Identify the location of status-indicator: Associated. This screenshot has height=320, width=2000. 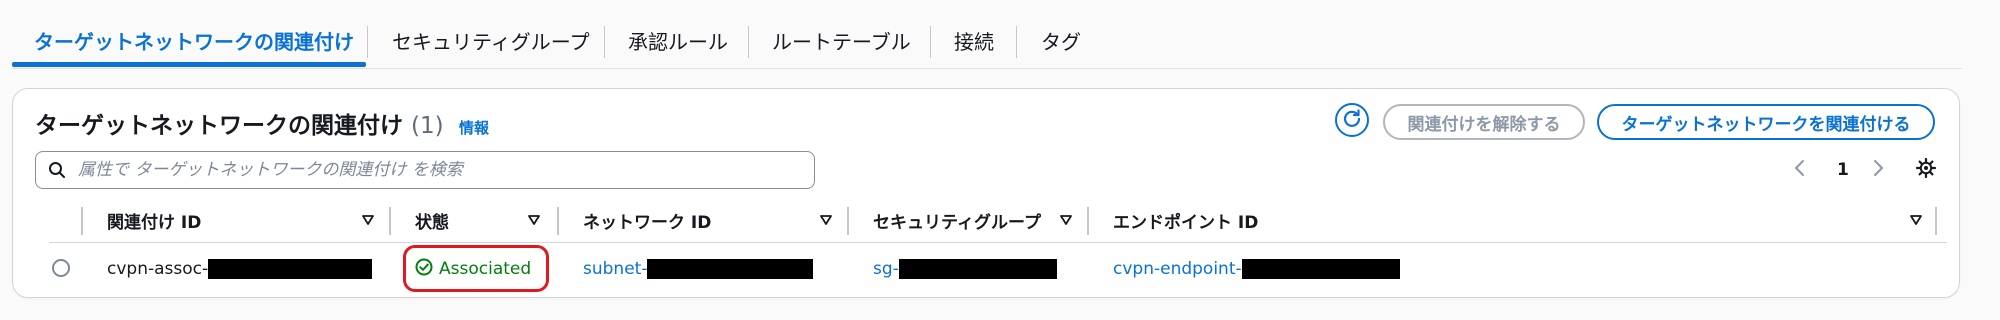
(473, 269).